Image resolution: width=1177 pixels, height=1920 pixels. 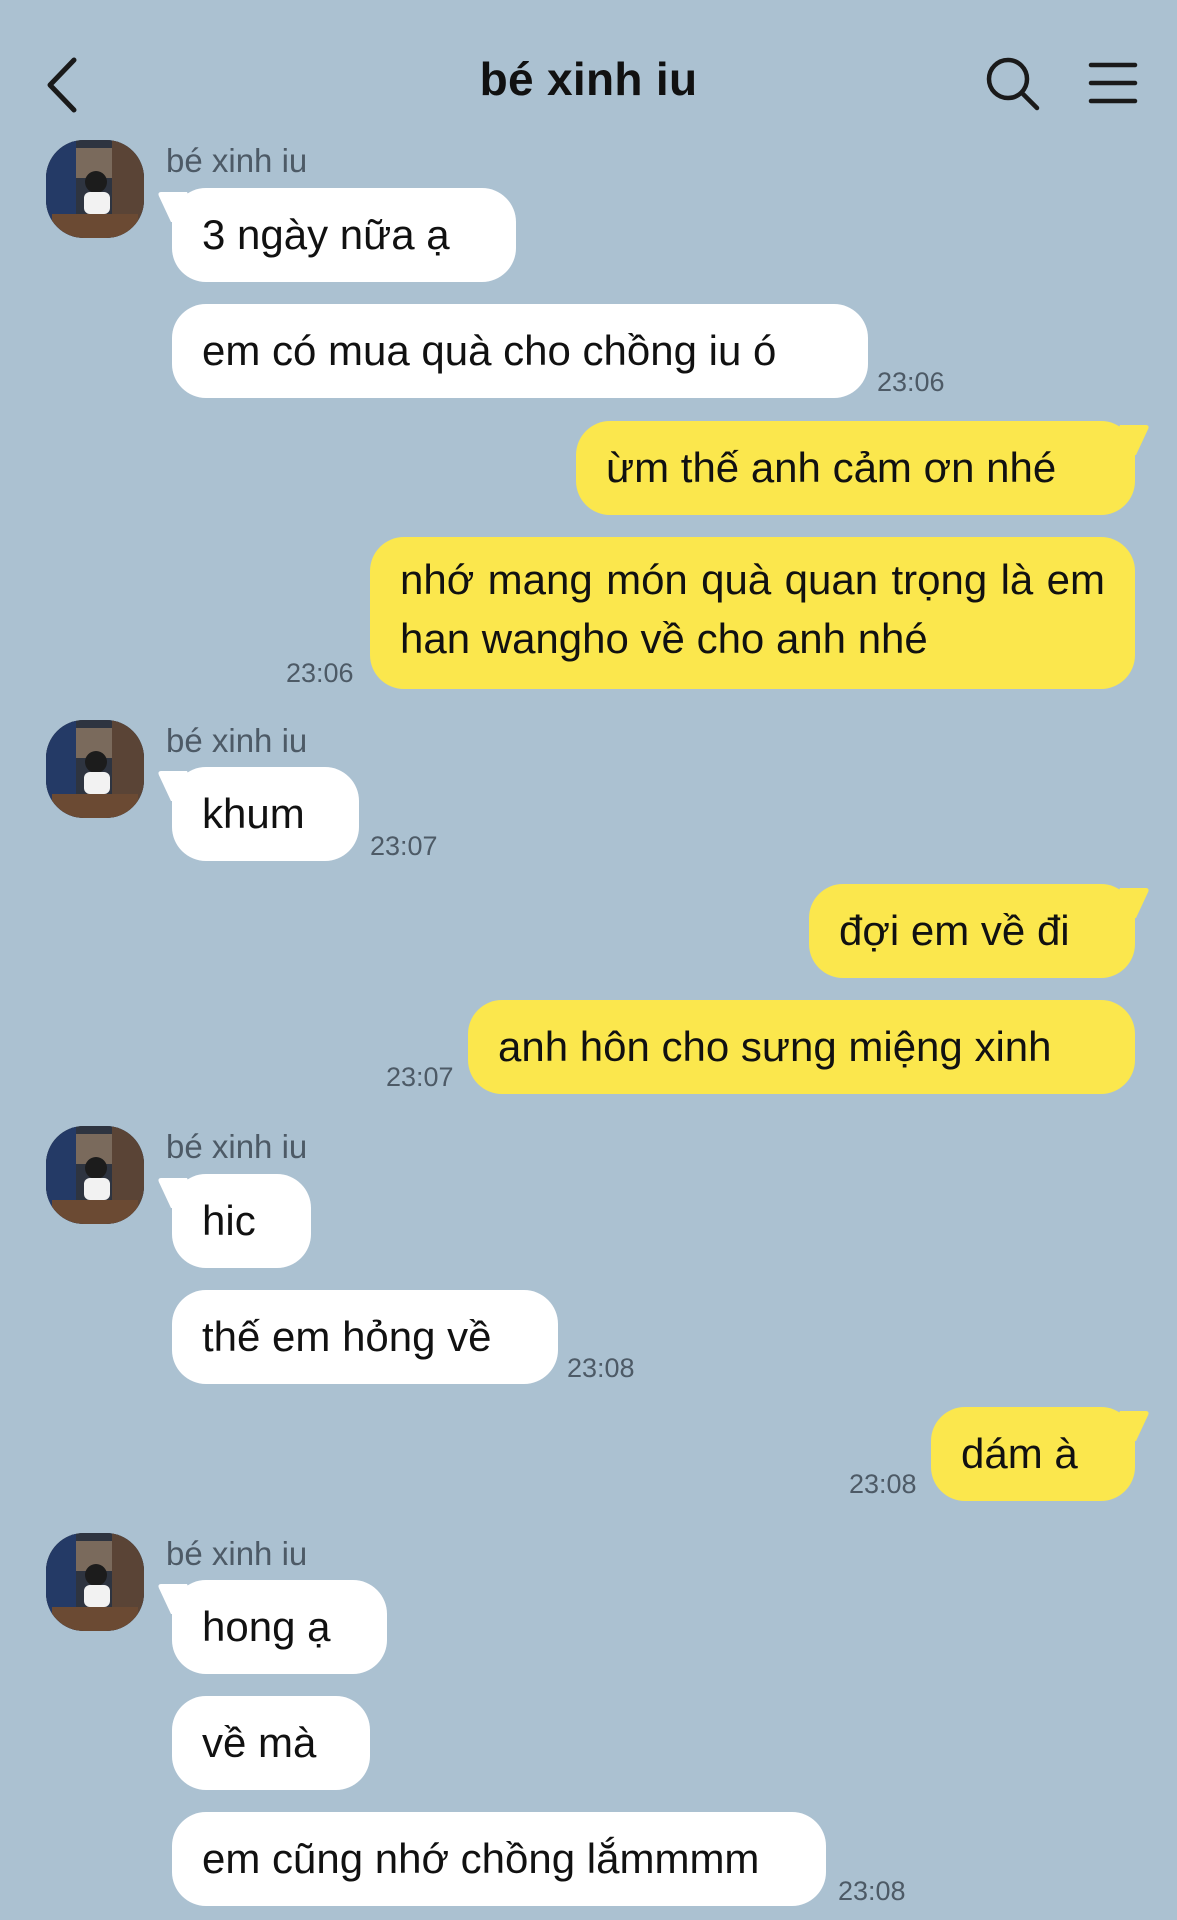 What do you see at coordinates (855, 468) in the screenshot?
I see `message-bubble-outgoing: ừm thế anh cảm ơn nhé` at bounding box center [855, 468].